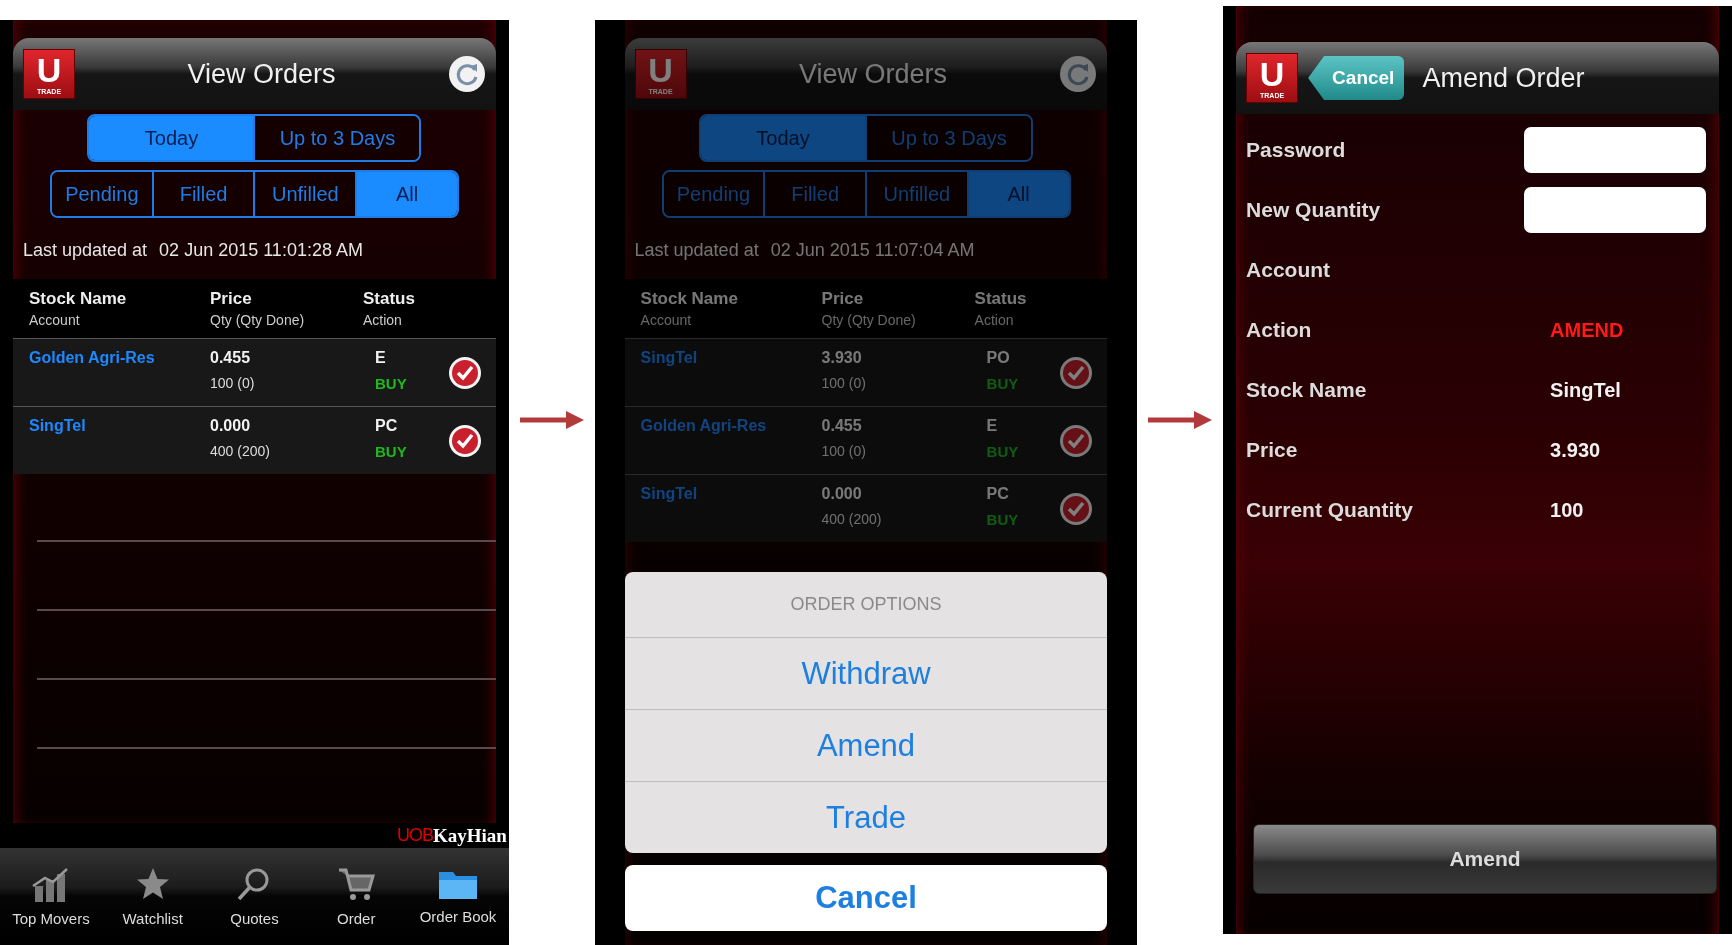 This screenshot has height=945, width=1732. I want to click on tab-bar-item: Order Book, so click(458, 896).